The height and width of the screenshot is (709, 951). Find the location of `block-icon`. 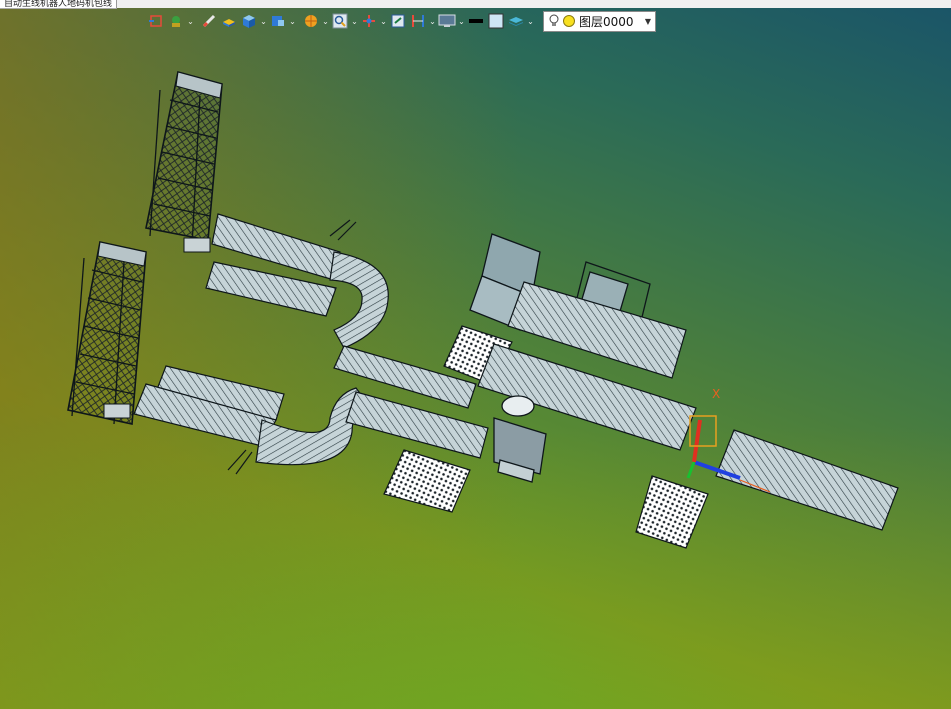

block-icon is located at coordinates (229, 21).